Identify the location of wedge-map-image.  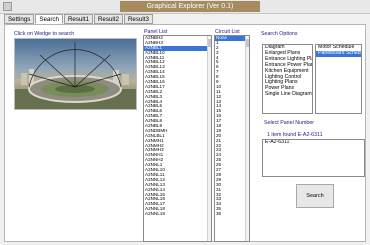
(75, 74).